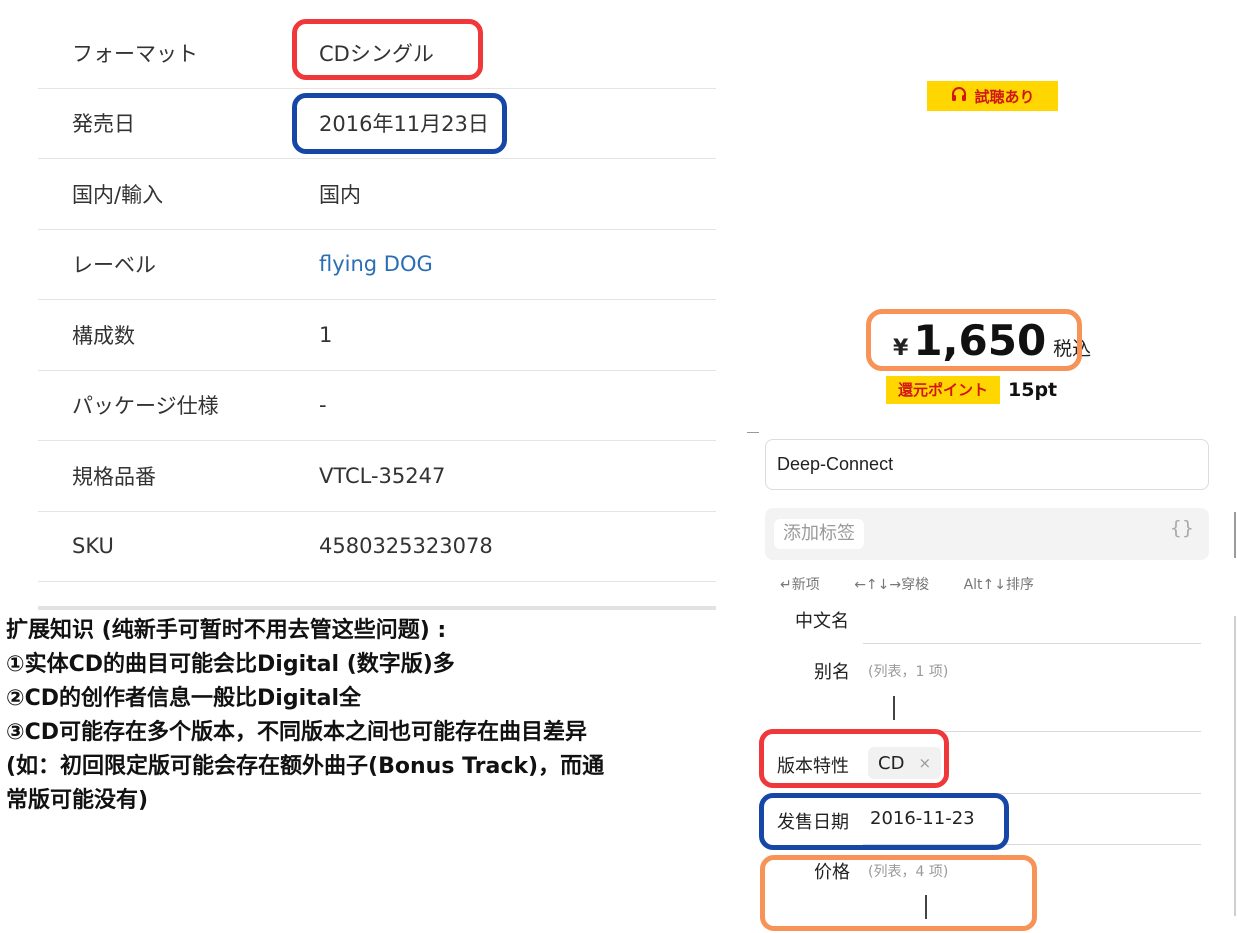  I want to click on spec-label: 規格品番, so click(114, 476).